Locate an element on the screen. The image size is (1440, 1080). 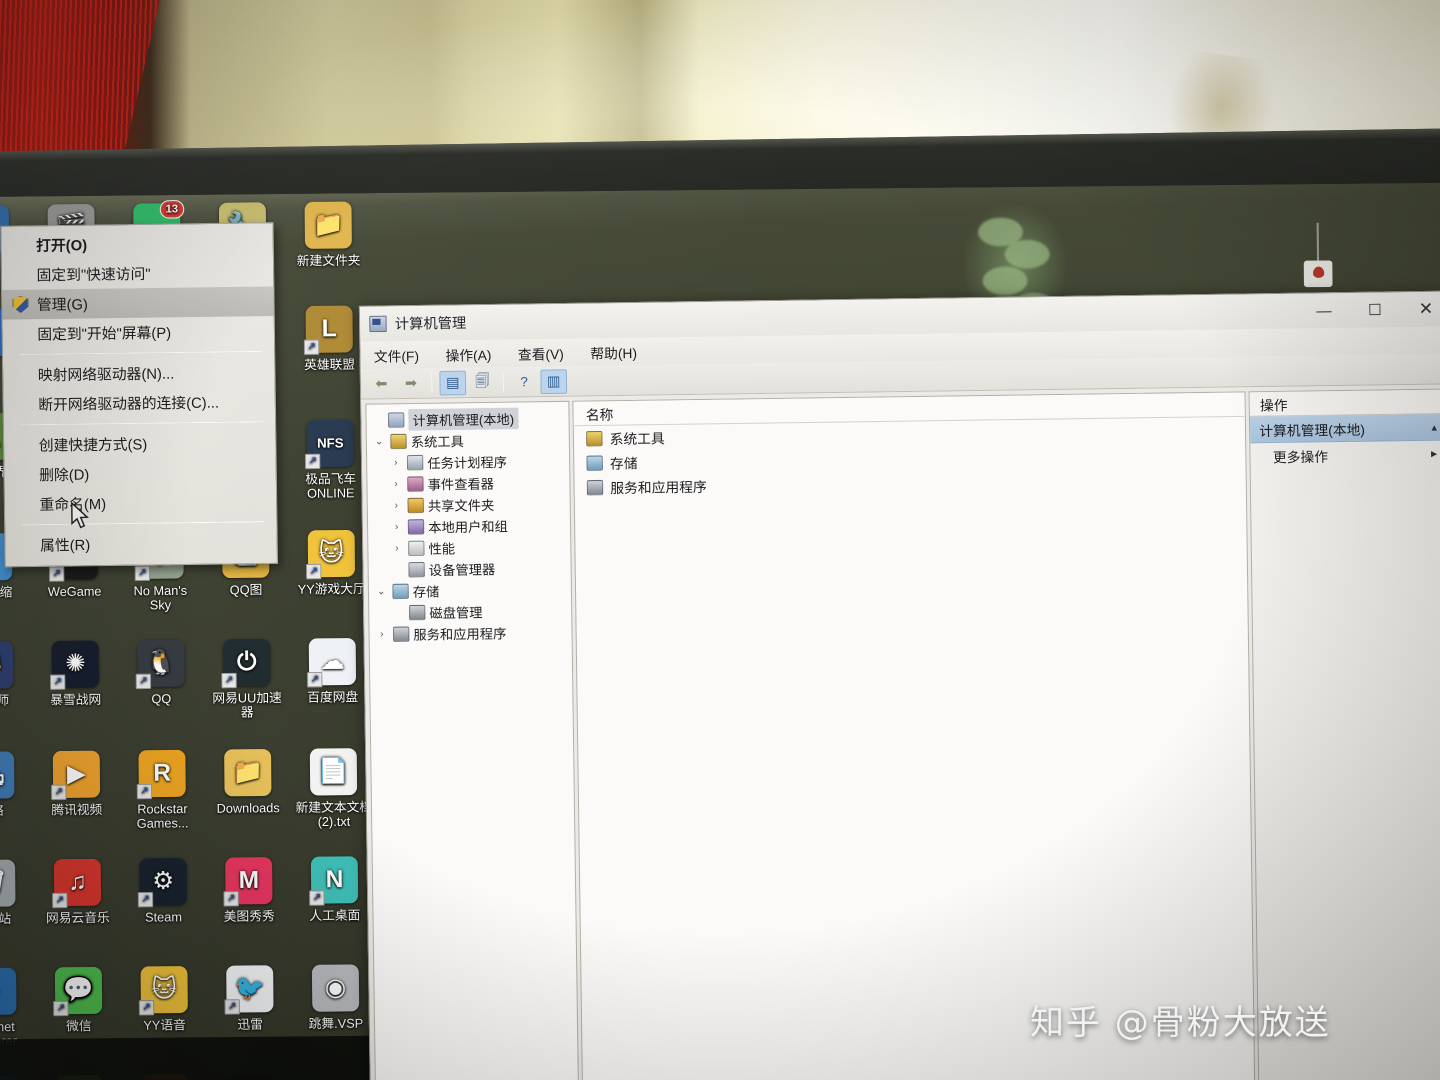
tree-item: ⌄ 系统工具 is located at coordinates (468, 440).